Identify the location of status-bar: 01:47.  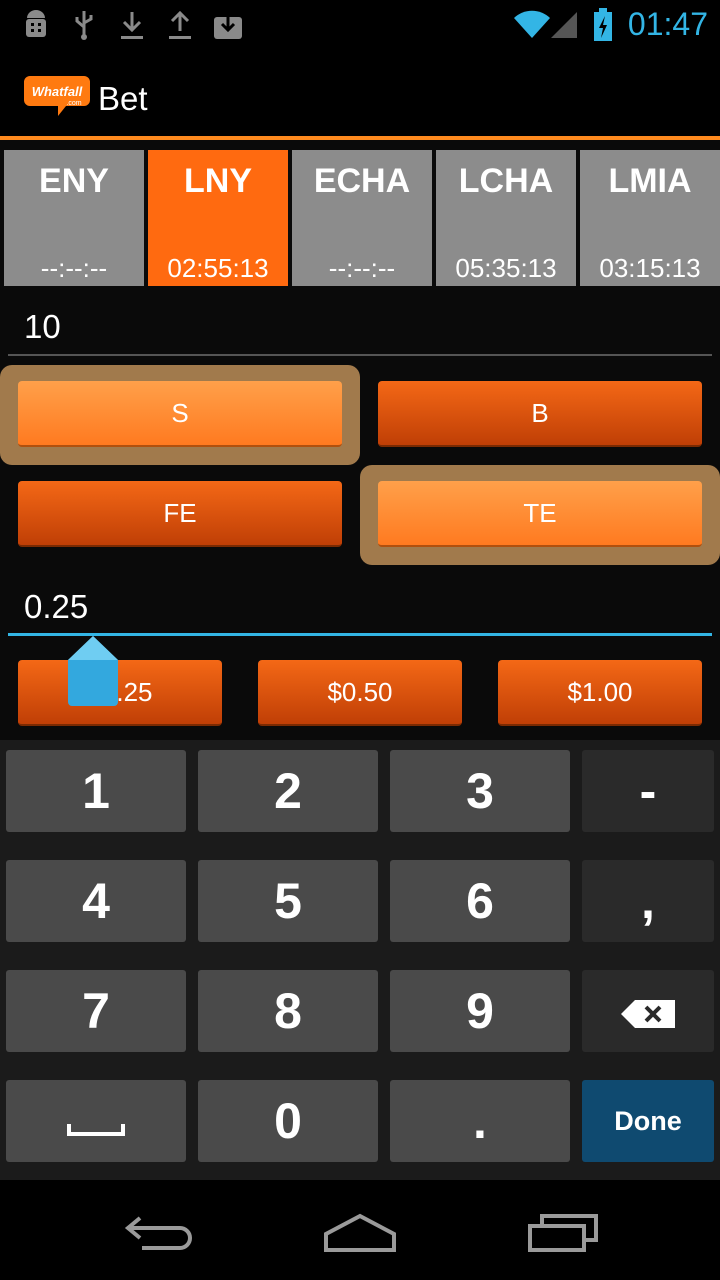
(360, 25).